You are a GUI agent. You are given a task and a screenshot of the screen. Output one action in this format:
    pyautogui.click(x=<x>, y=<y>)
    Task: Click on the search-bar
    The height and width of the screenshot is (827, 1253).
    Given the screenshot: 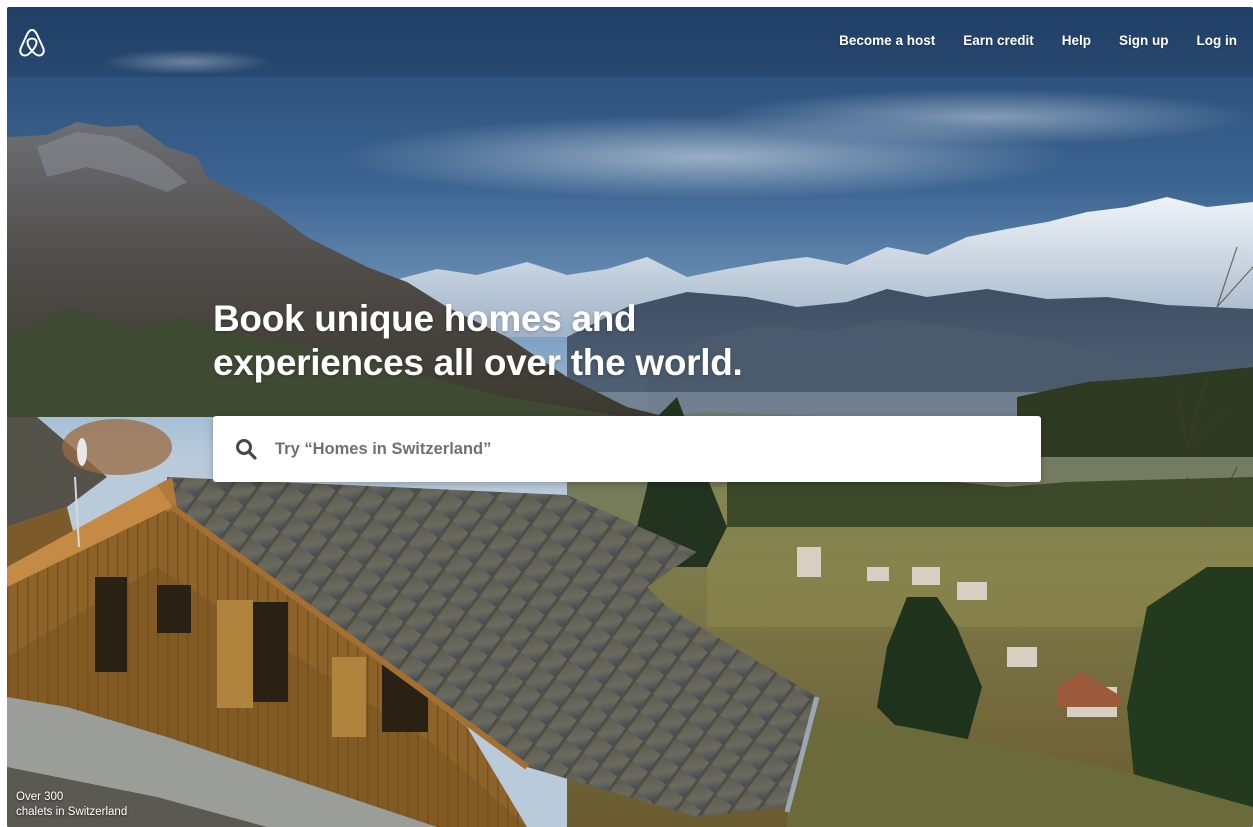 What is the action you would take?
    pyautogui.click(x=627, y=449)
    